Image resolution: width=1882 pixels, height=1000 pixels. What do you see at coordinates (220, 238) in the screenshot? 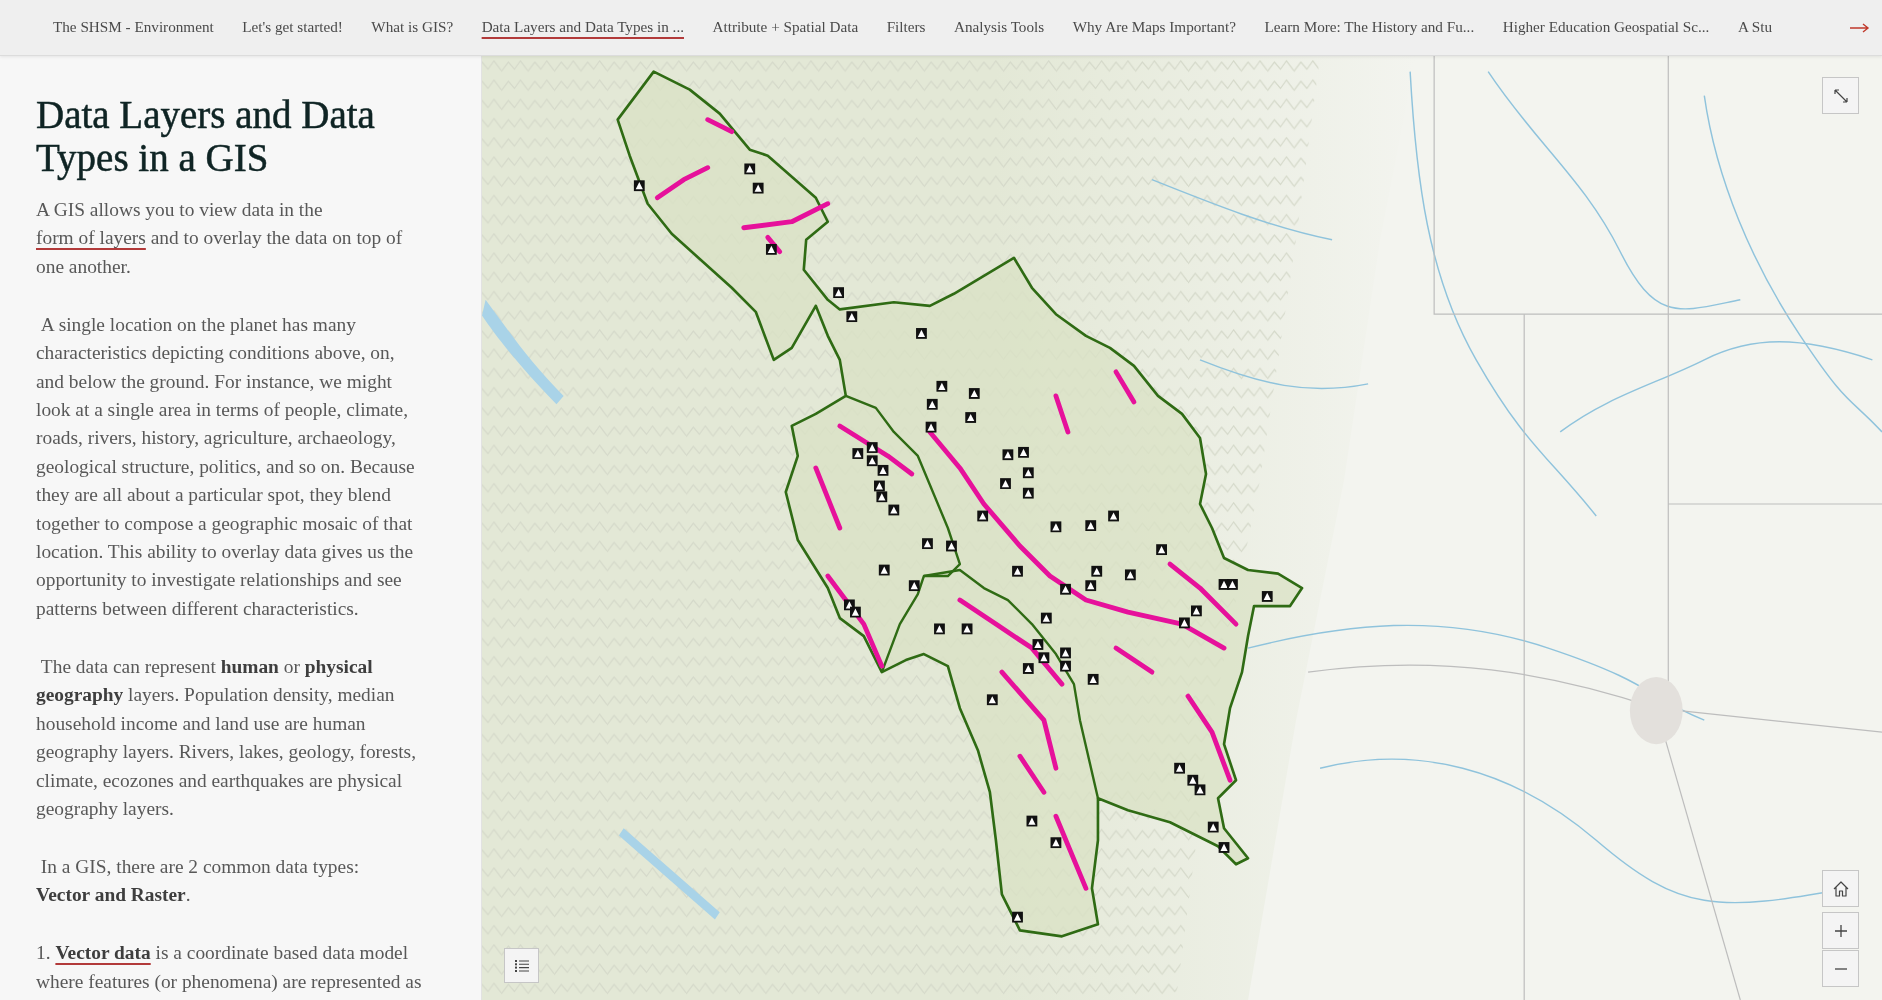
I see `body-paragraph: A GIS allows you to view data in the form of layers and to overlay the data on top of one another.` at bounding box center [220, 238].